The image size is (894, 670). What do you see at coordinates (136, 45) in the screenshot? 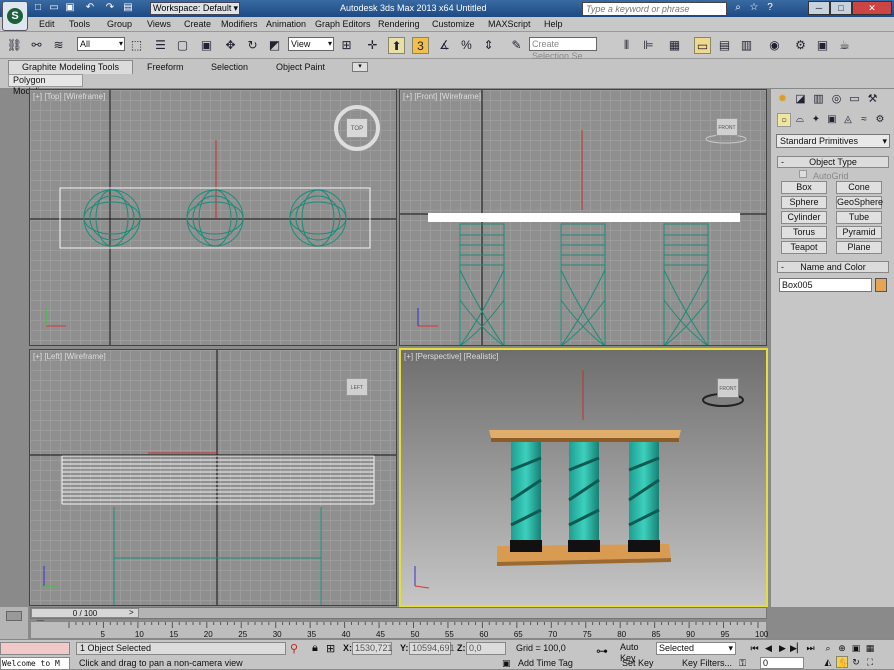
I see `select-object-icon: ⬚` at bounding box center [136, 45].